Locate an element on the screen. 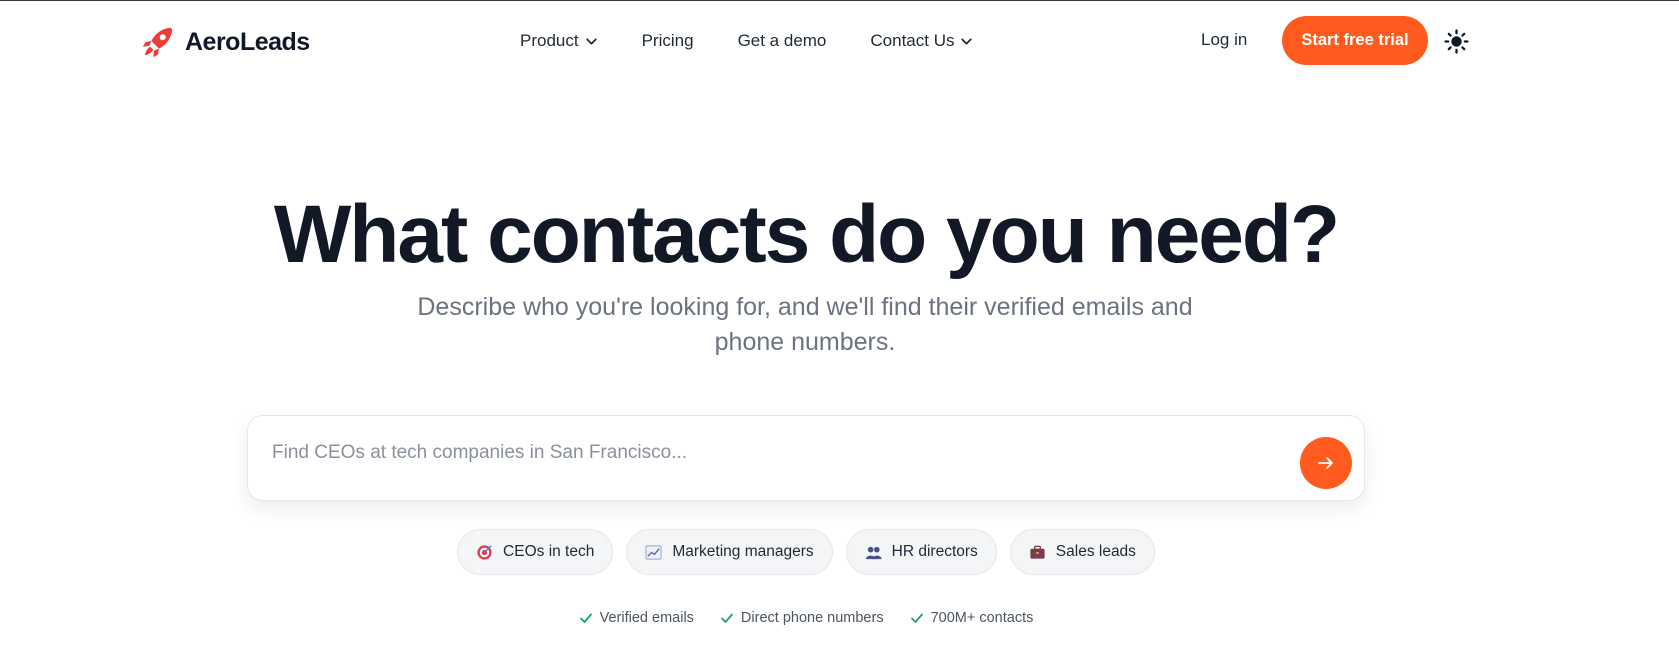 This screenshot has height=645, width=1679. search-input is located at coordinates (752, 453).